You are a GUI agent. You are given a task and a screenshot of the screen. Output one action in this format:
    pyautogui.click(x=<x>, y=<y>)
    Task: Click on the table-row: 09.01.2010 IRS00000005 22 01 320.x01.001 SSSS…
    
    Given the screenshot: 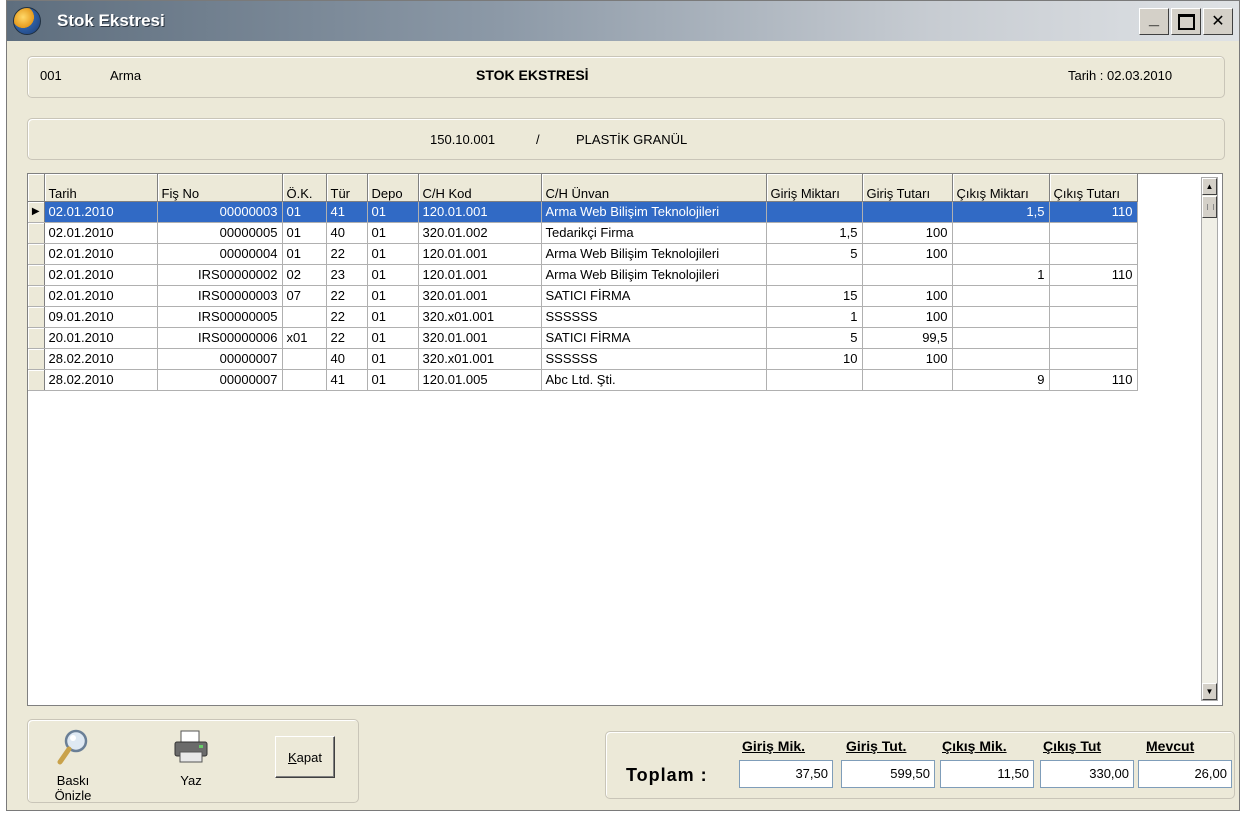 What is the action you would take?
    pyautogui.click(x=583, y=317)
    